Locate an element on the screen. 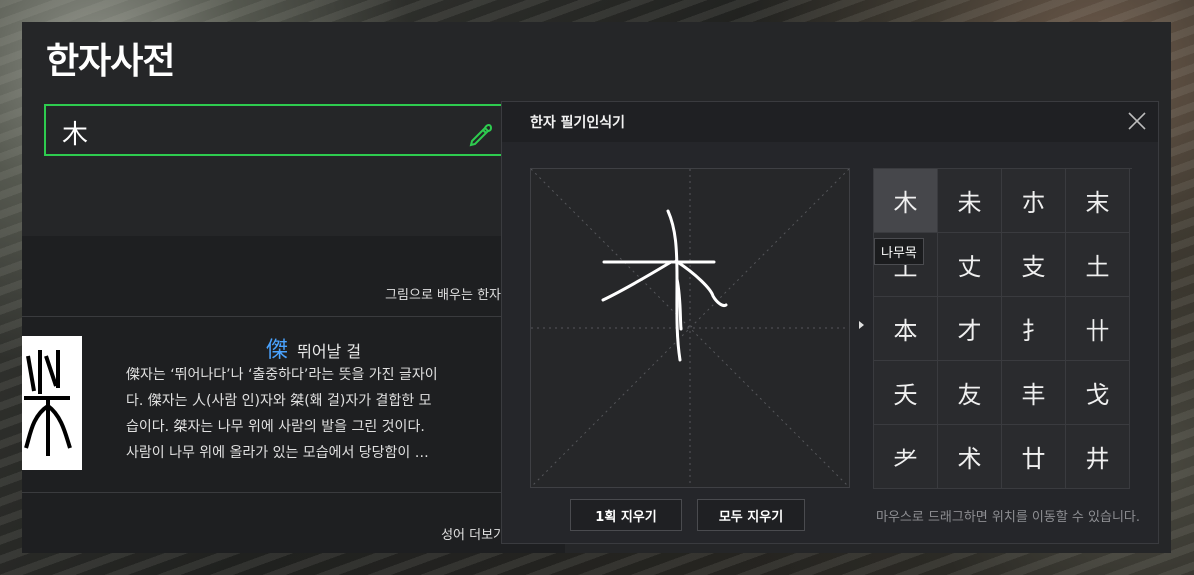 The image size is (1194, 575). handwriting-canvas is located at coordinates (690, 328).